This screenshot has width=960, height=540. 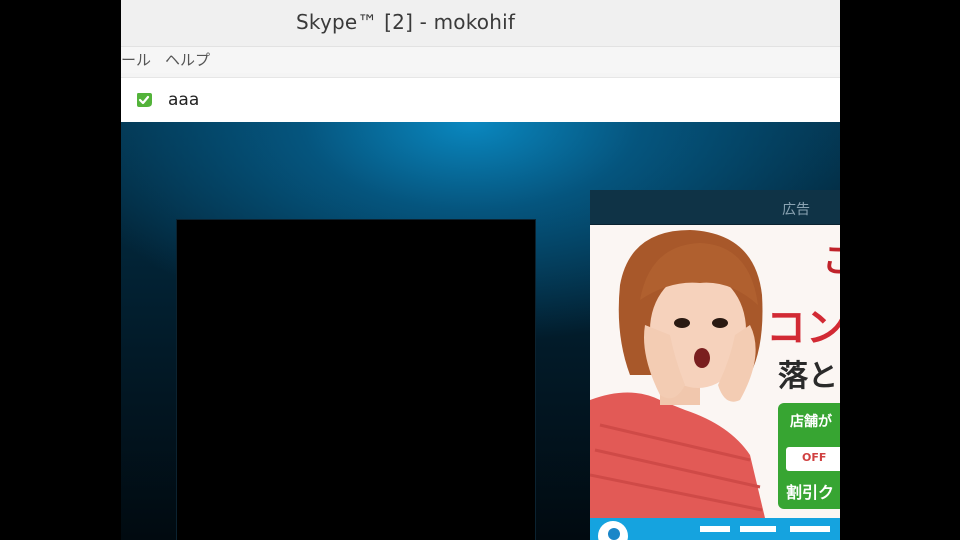 I want to click on ad-headline-1: こ, so click(x=831, y=261).